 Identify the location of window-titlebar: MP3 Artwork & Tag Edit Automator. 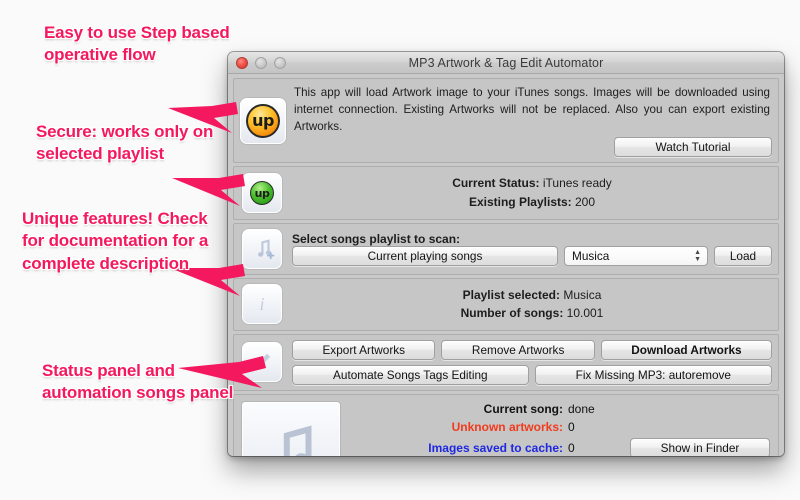
(506, 63).